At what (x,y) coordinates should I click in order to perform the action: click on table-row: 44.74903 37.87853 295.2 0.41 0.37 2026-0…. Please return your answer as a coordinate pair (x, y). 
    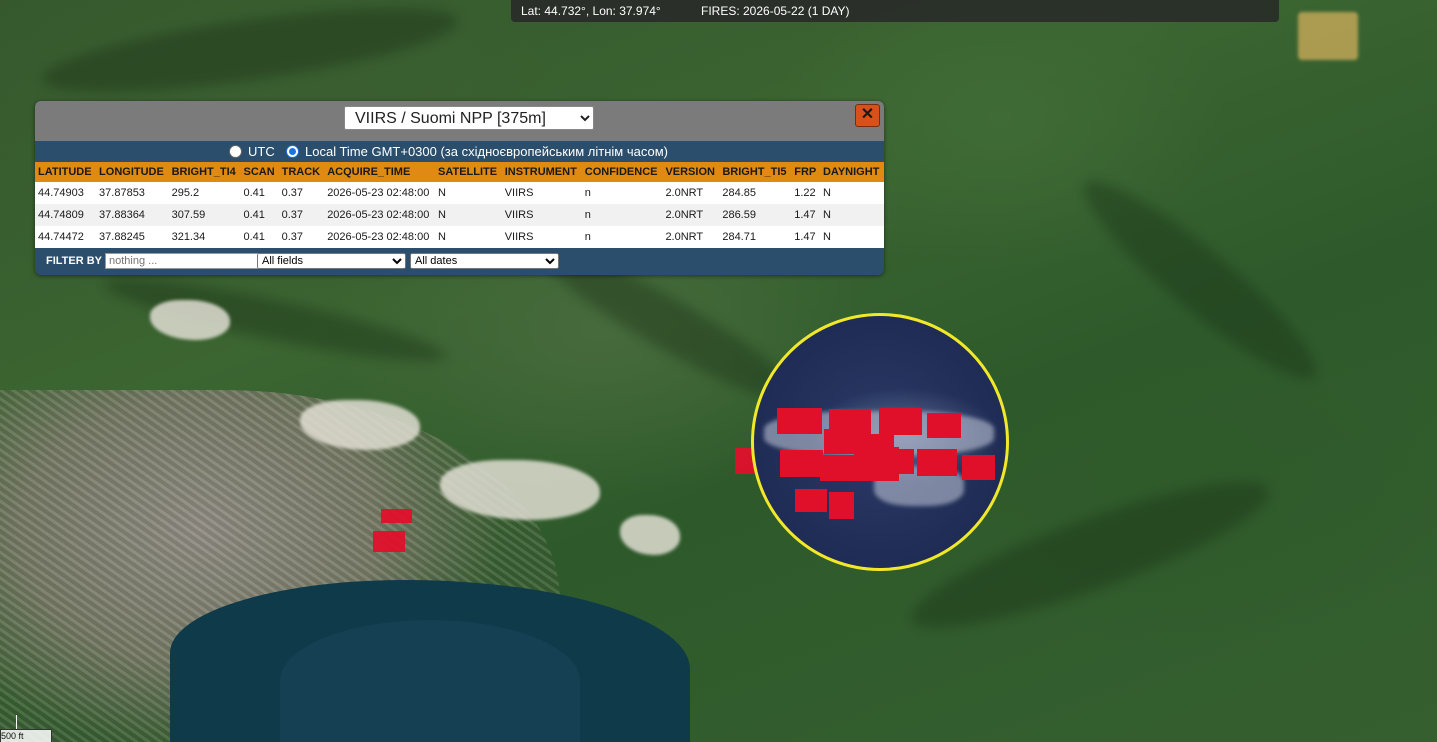
    Looking at the image, I should click on (459, 193).